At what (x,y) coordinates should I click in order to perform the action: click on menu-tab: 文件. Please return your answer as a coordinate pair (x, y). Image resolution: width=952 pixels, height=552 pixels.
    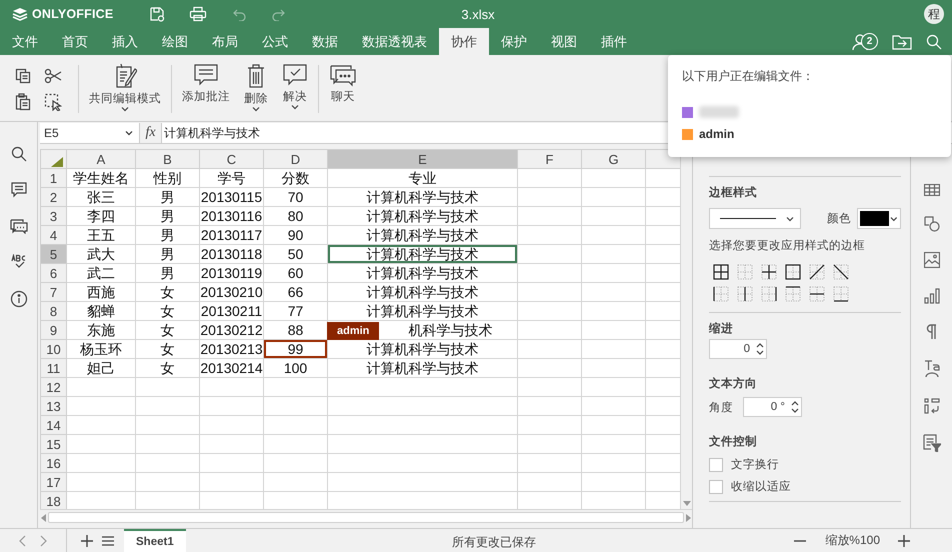
    Looking at the image, I should click on (25, 41).